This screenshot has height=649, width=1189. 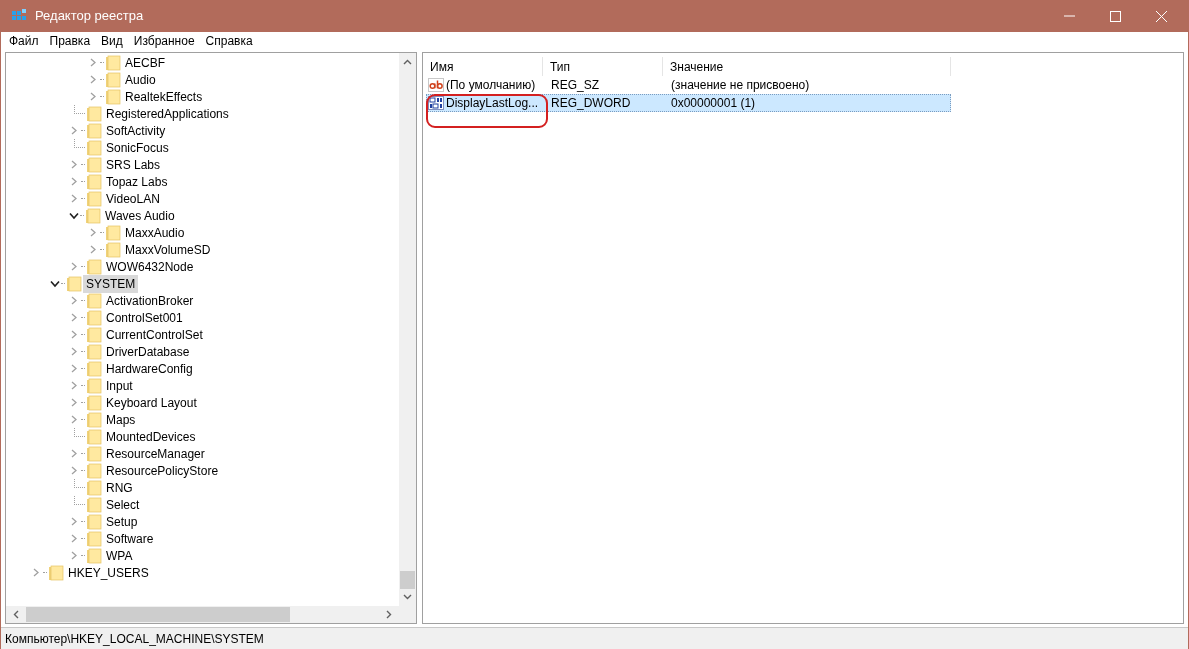 I want to click on menu-item: Файл, so click(x=24, y=41).